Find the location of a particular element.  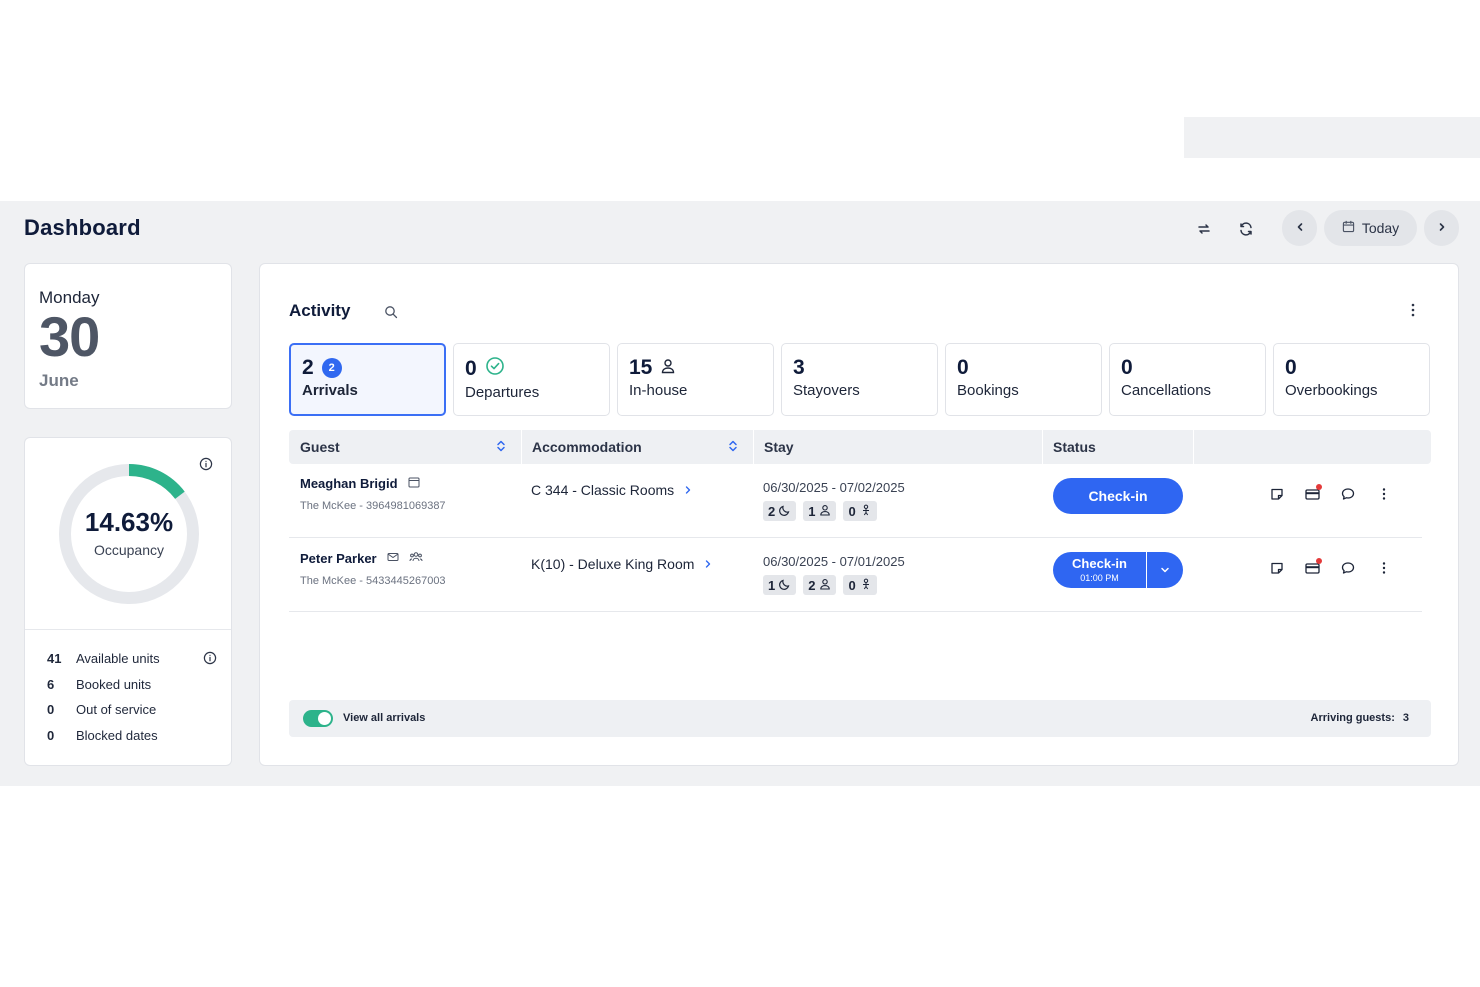

stay-chips: 2 1 0 is located at coordinates (820, 511).